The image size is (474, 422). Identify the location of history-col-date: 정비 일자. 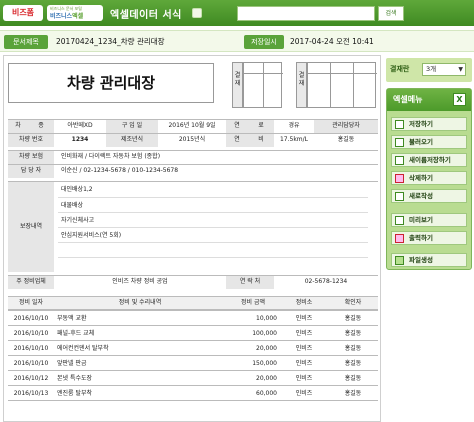
(31, 302).